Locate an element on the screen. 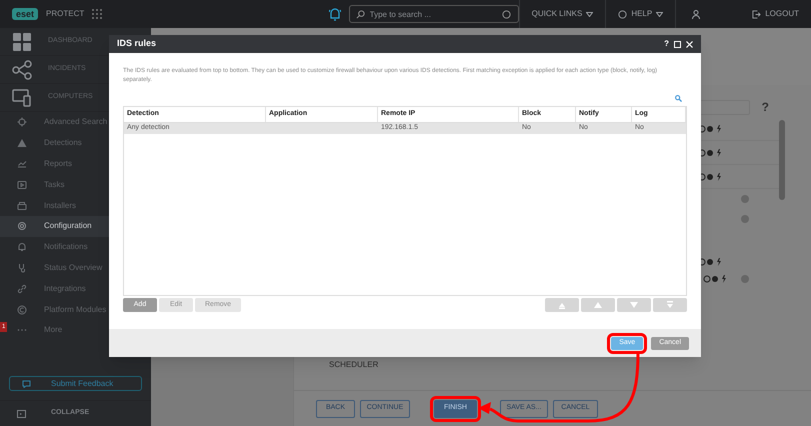  stethoscope-icon is located at coordinates (22, 267).